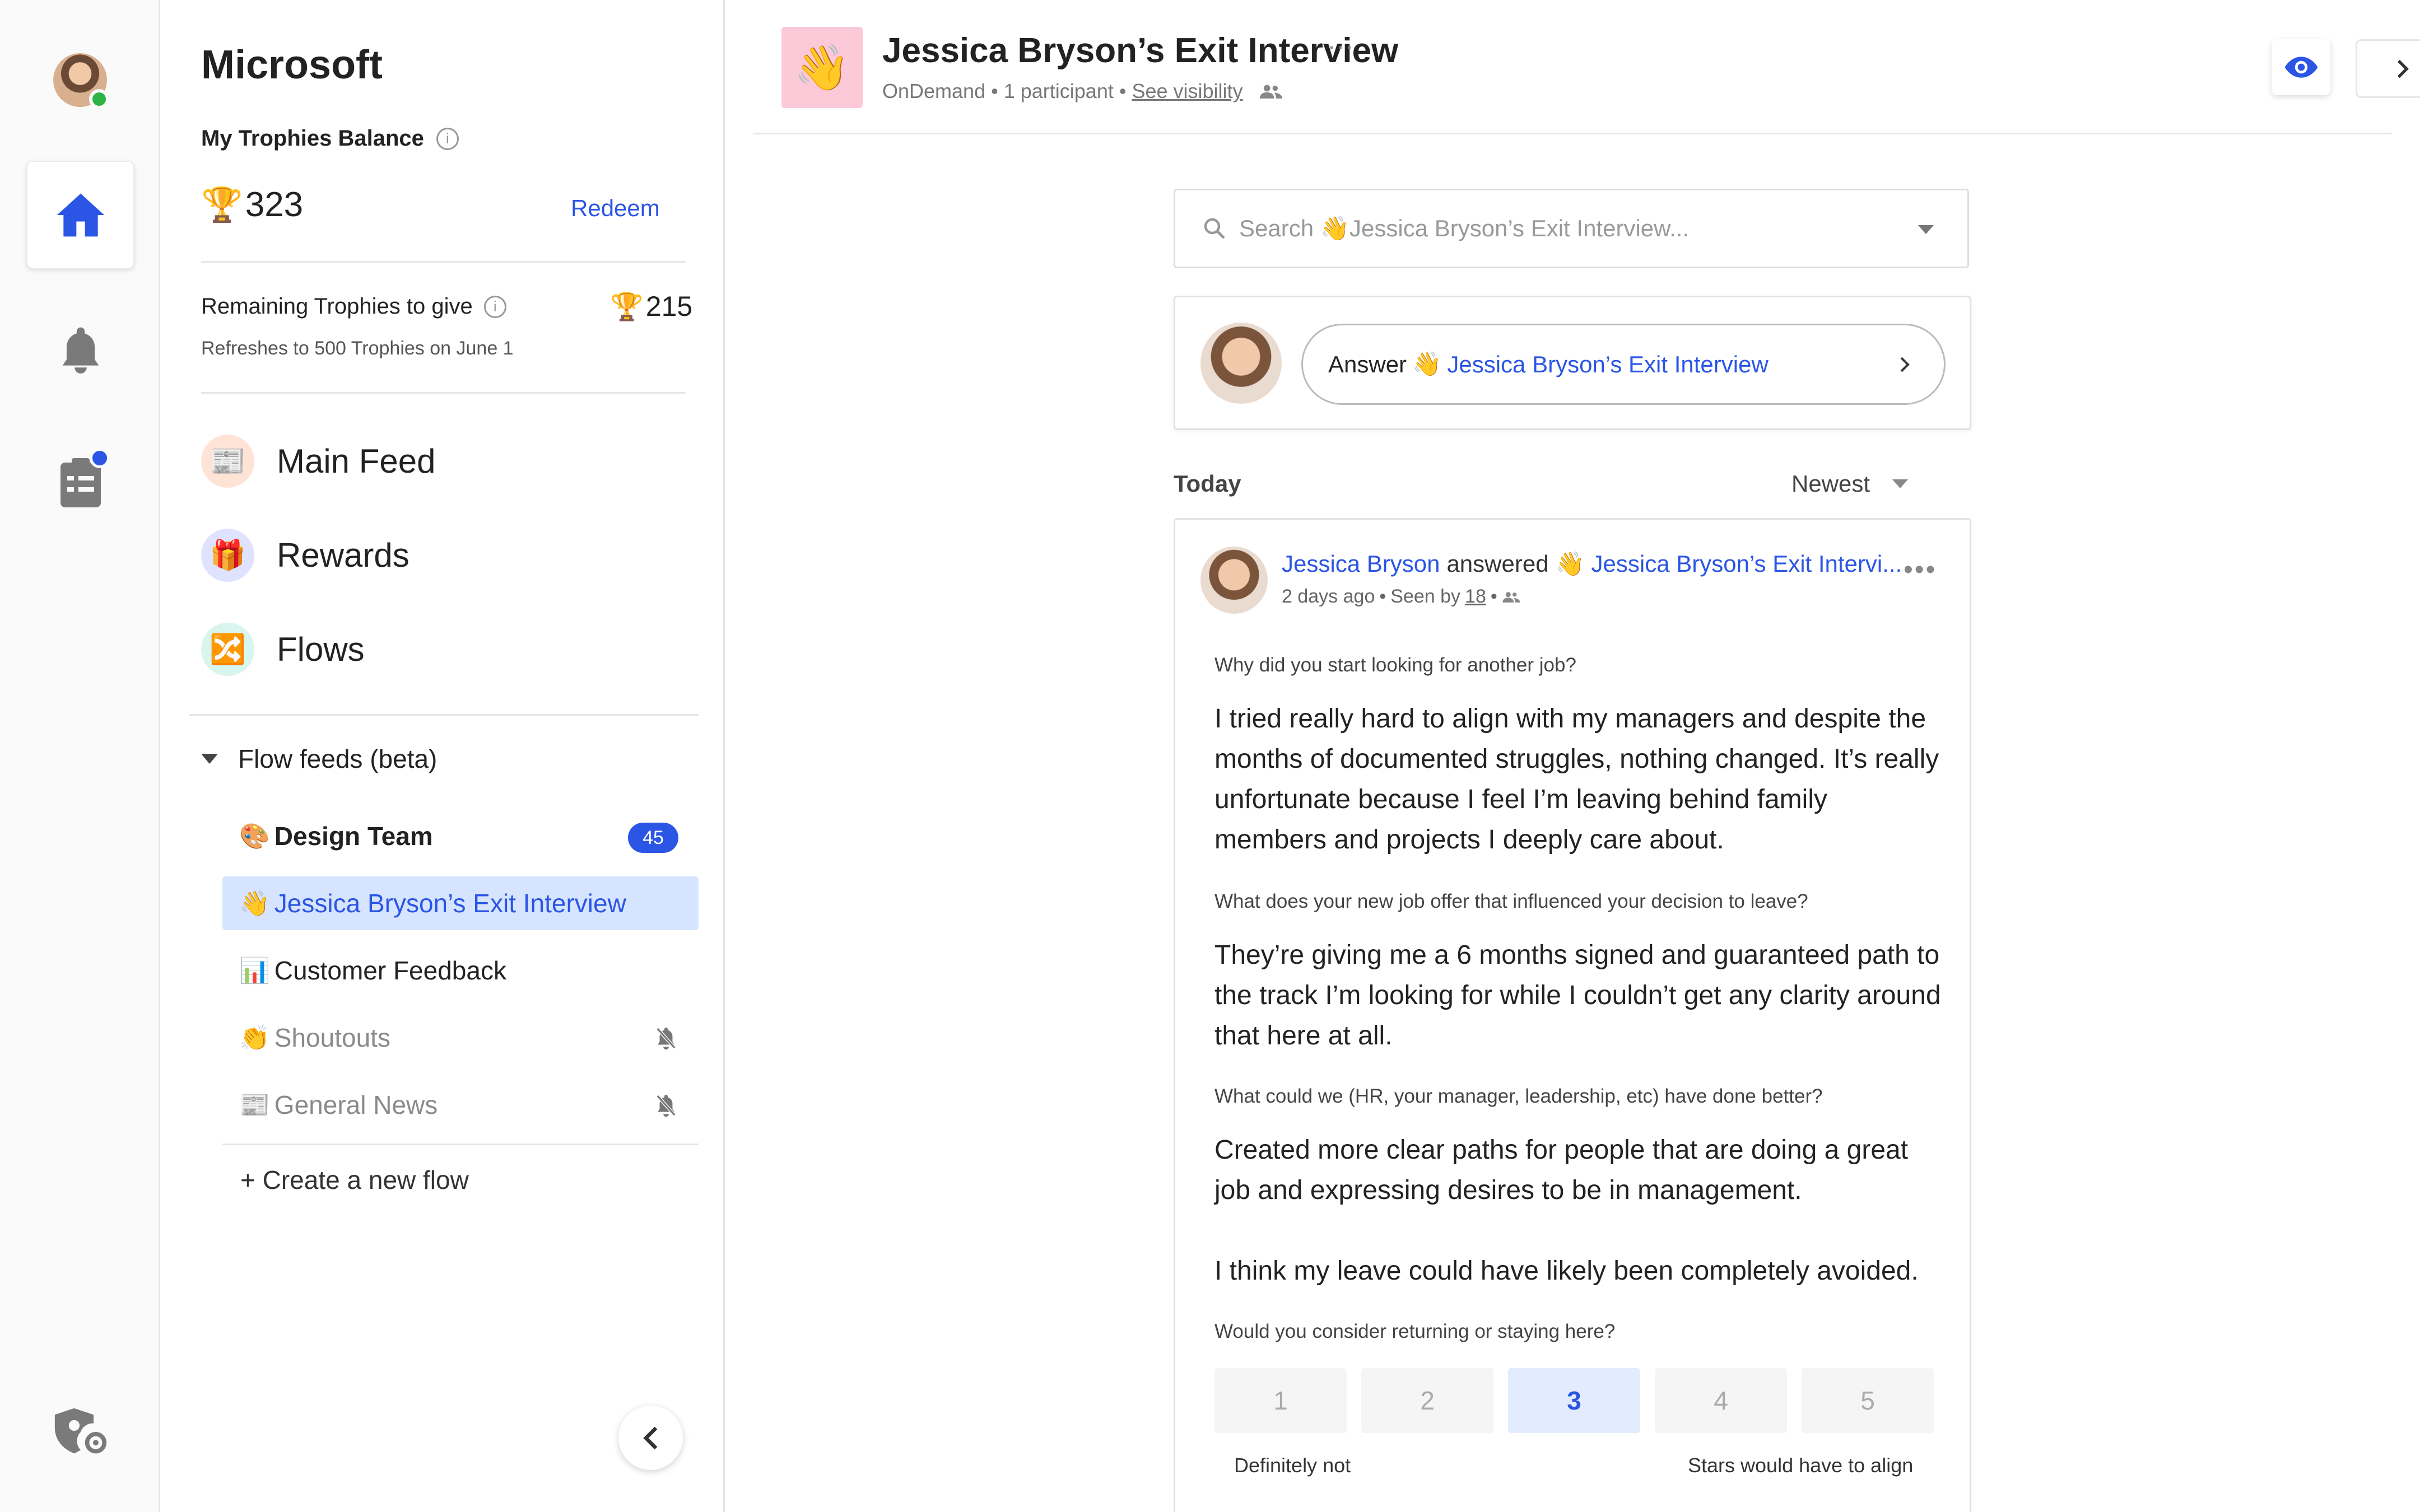 This screenshot has width=2420, height=1512. I want to click on search-icon, so click(1215, 229).